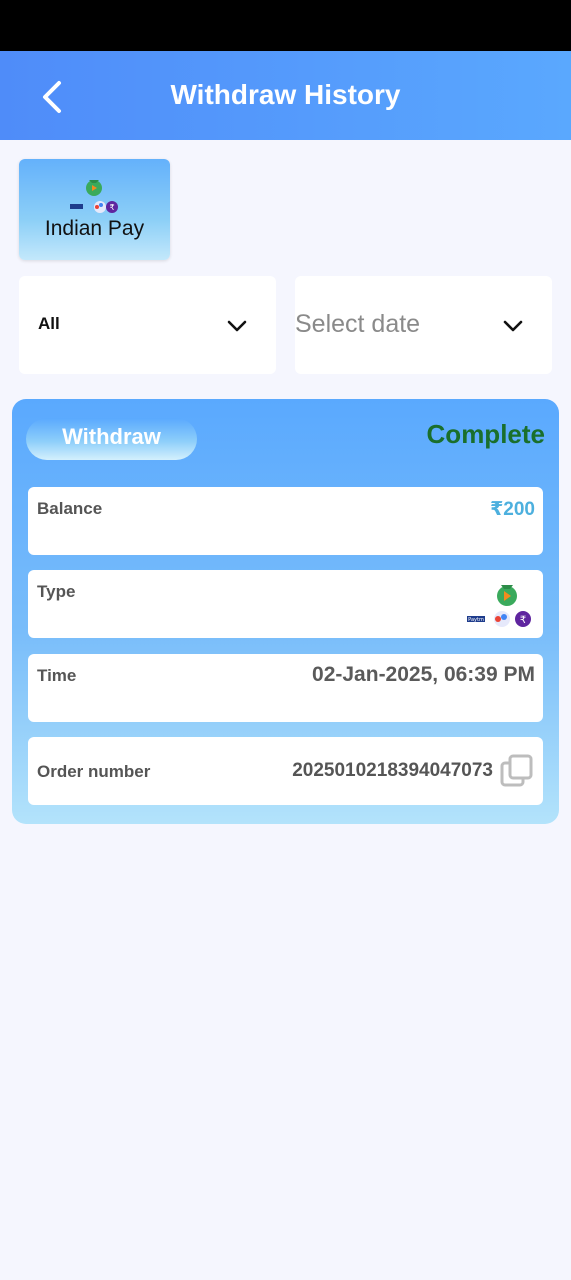 This screenshot has width=571, height=1280. Describe the element at coordinates (111, 436) in the screenshot. I see `record-kind-label: Withdraw` at that location.